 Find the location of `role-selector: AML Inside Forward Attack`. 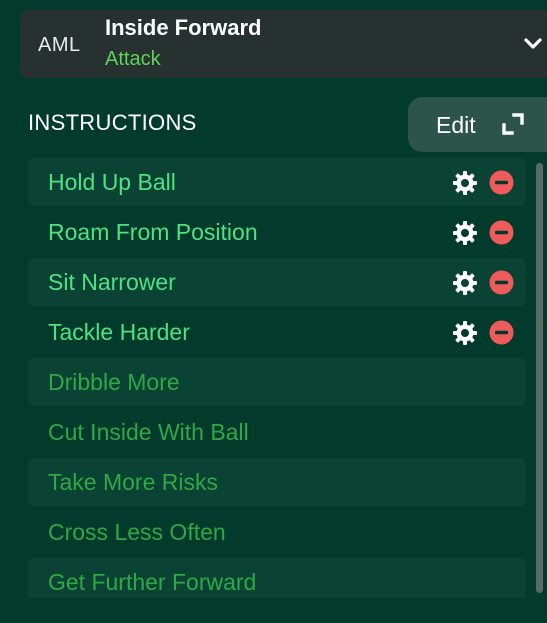

role-selector: AML Inside Forward Attack is located at coordinates (283, 44).